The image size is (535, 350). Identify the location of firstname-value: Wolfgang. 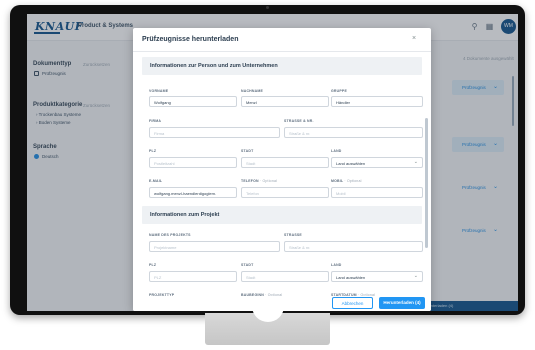
(162, 102).